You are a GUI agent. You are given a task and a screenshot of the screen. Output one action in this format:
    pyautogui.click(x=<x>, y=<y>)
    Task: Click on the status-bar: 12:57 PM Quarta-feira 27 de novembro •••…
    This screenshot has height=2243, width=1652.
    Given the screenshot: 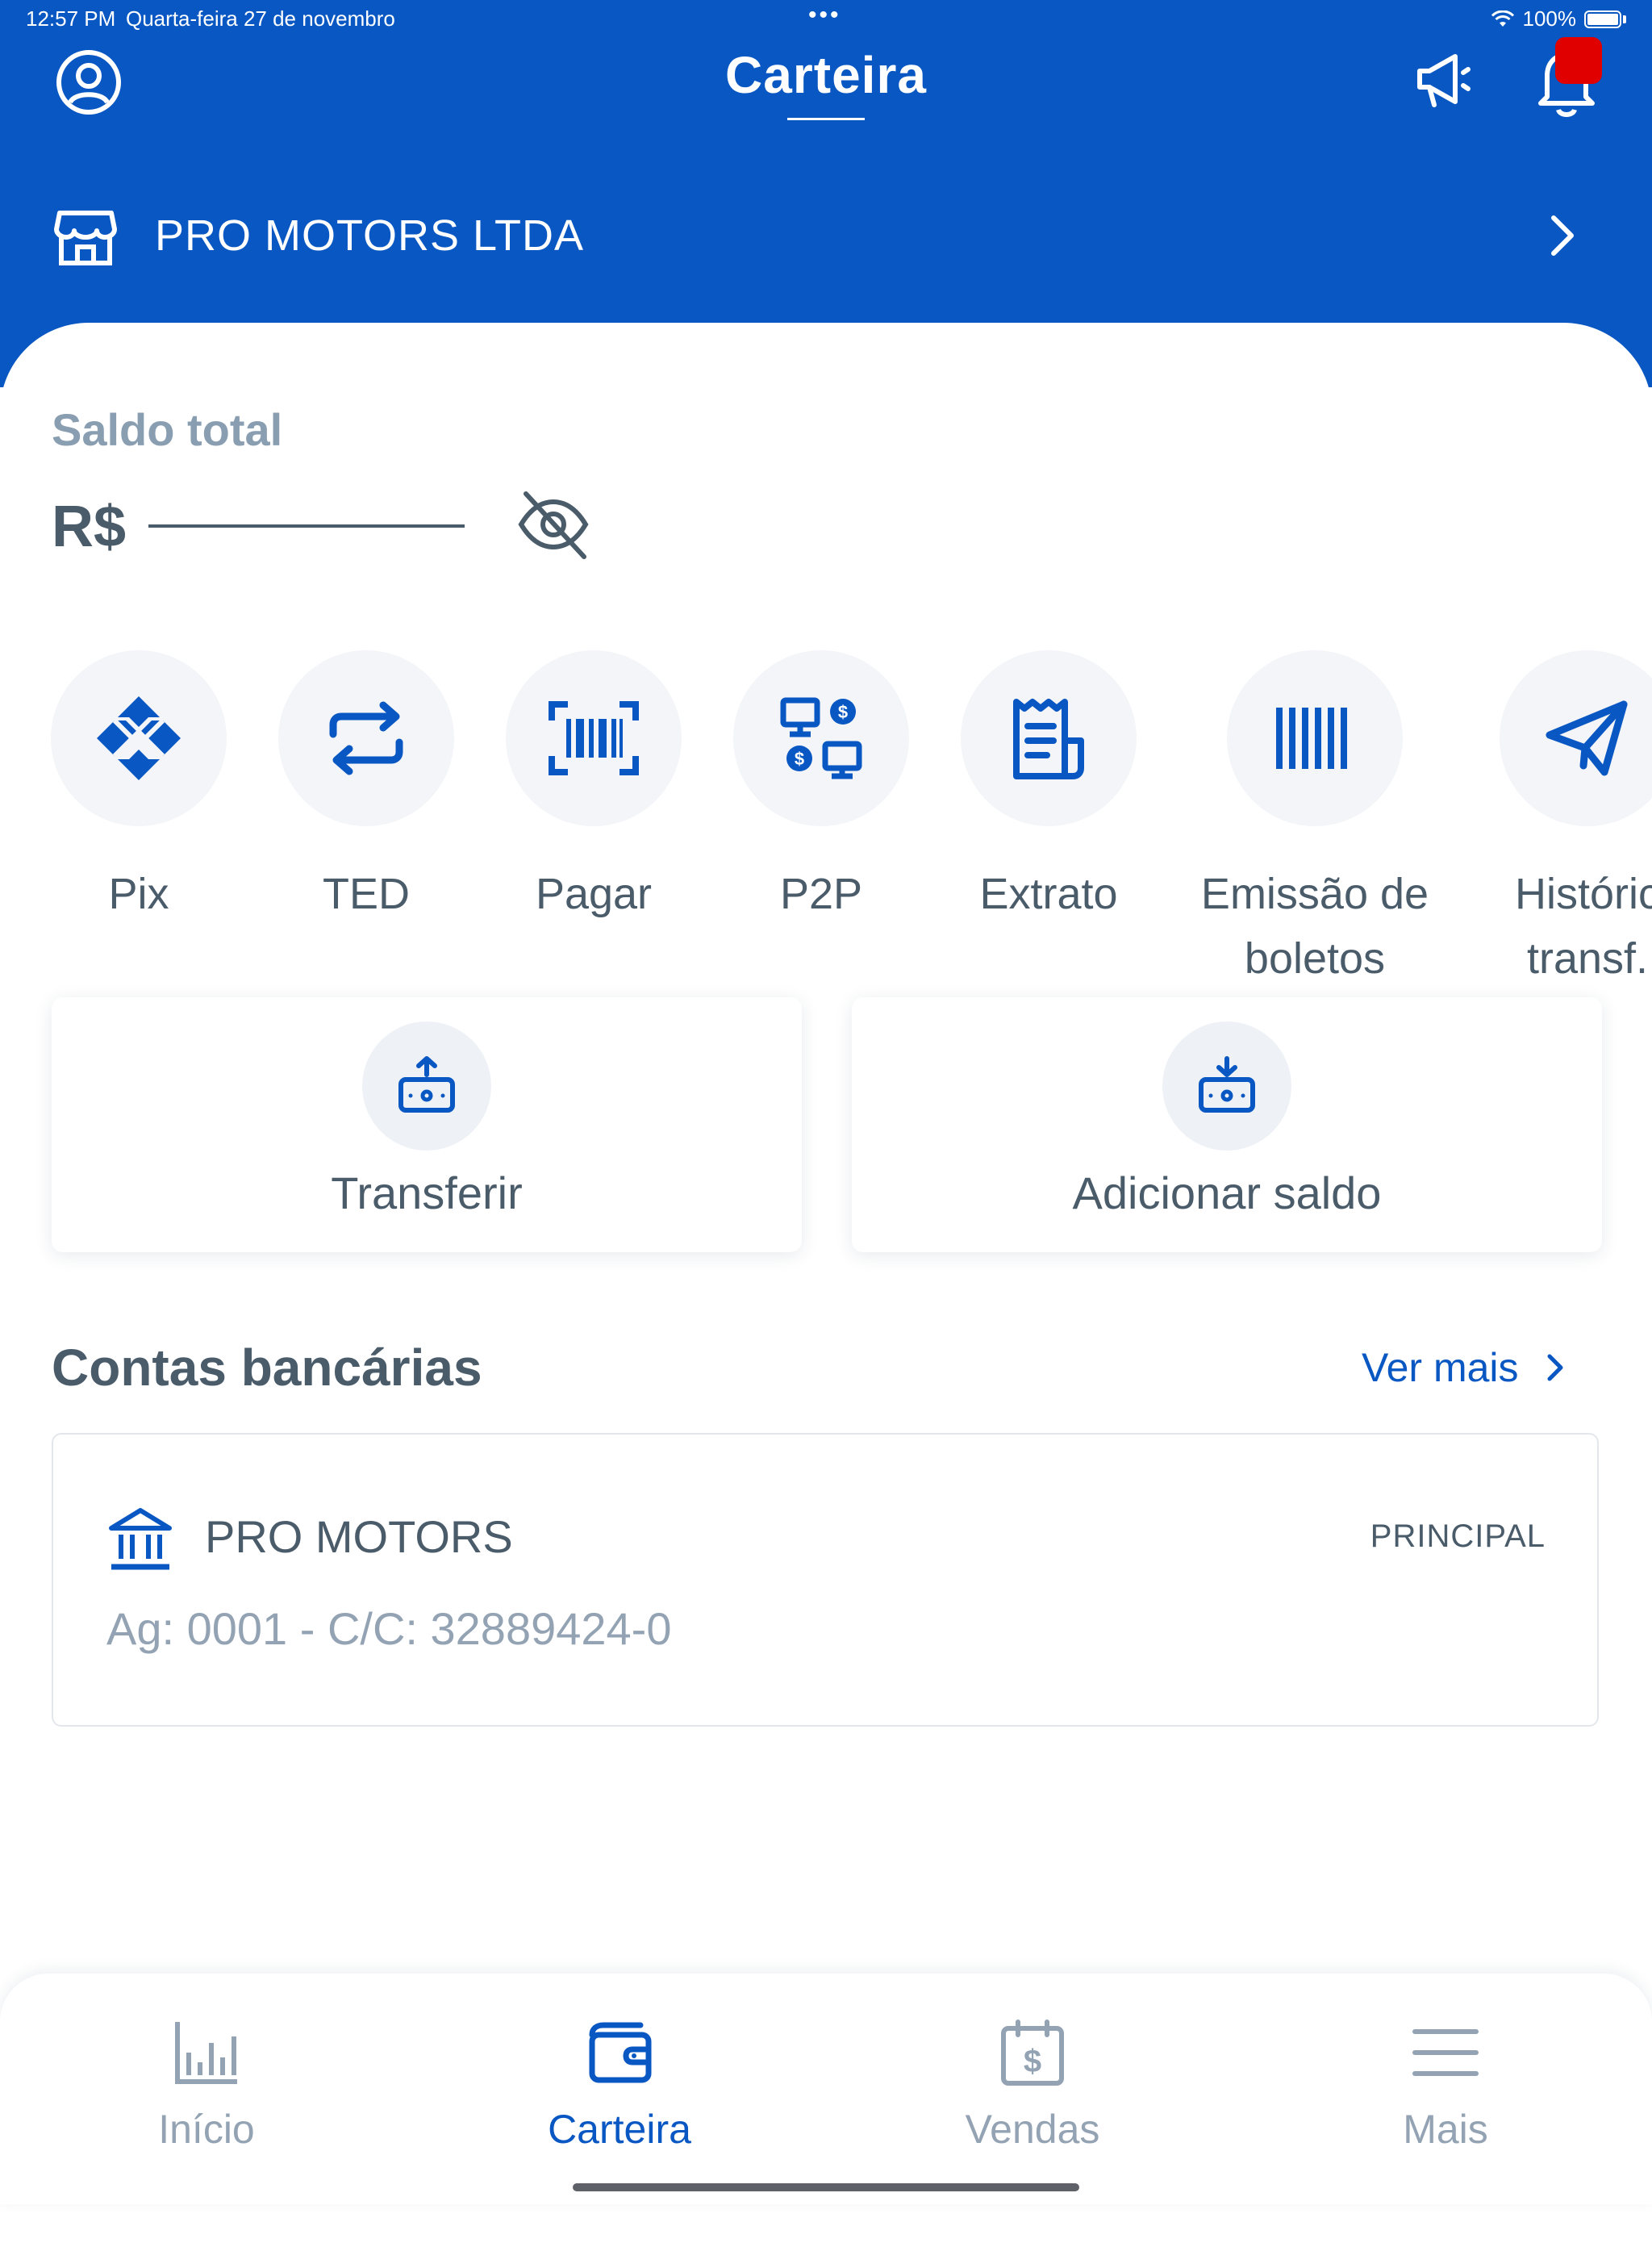 What is the action you would take?
    pyautogui.click(x=826, y=19)
    